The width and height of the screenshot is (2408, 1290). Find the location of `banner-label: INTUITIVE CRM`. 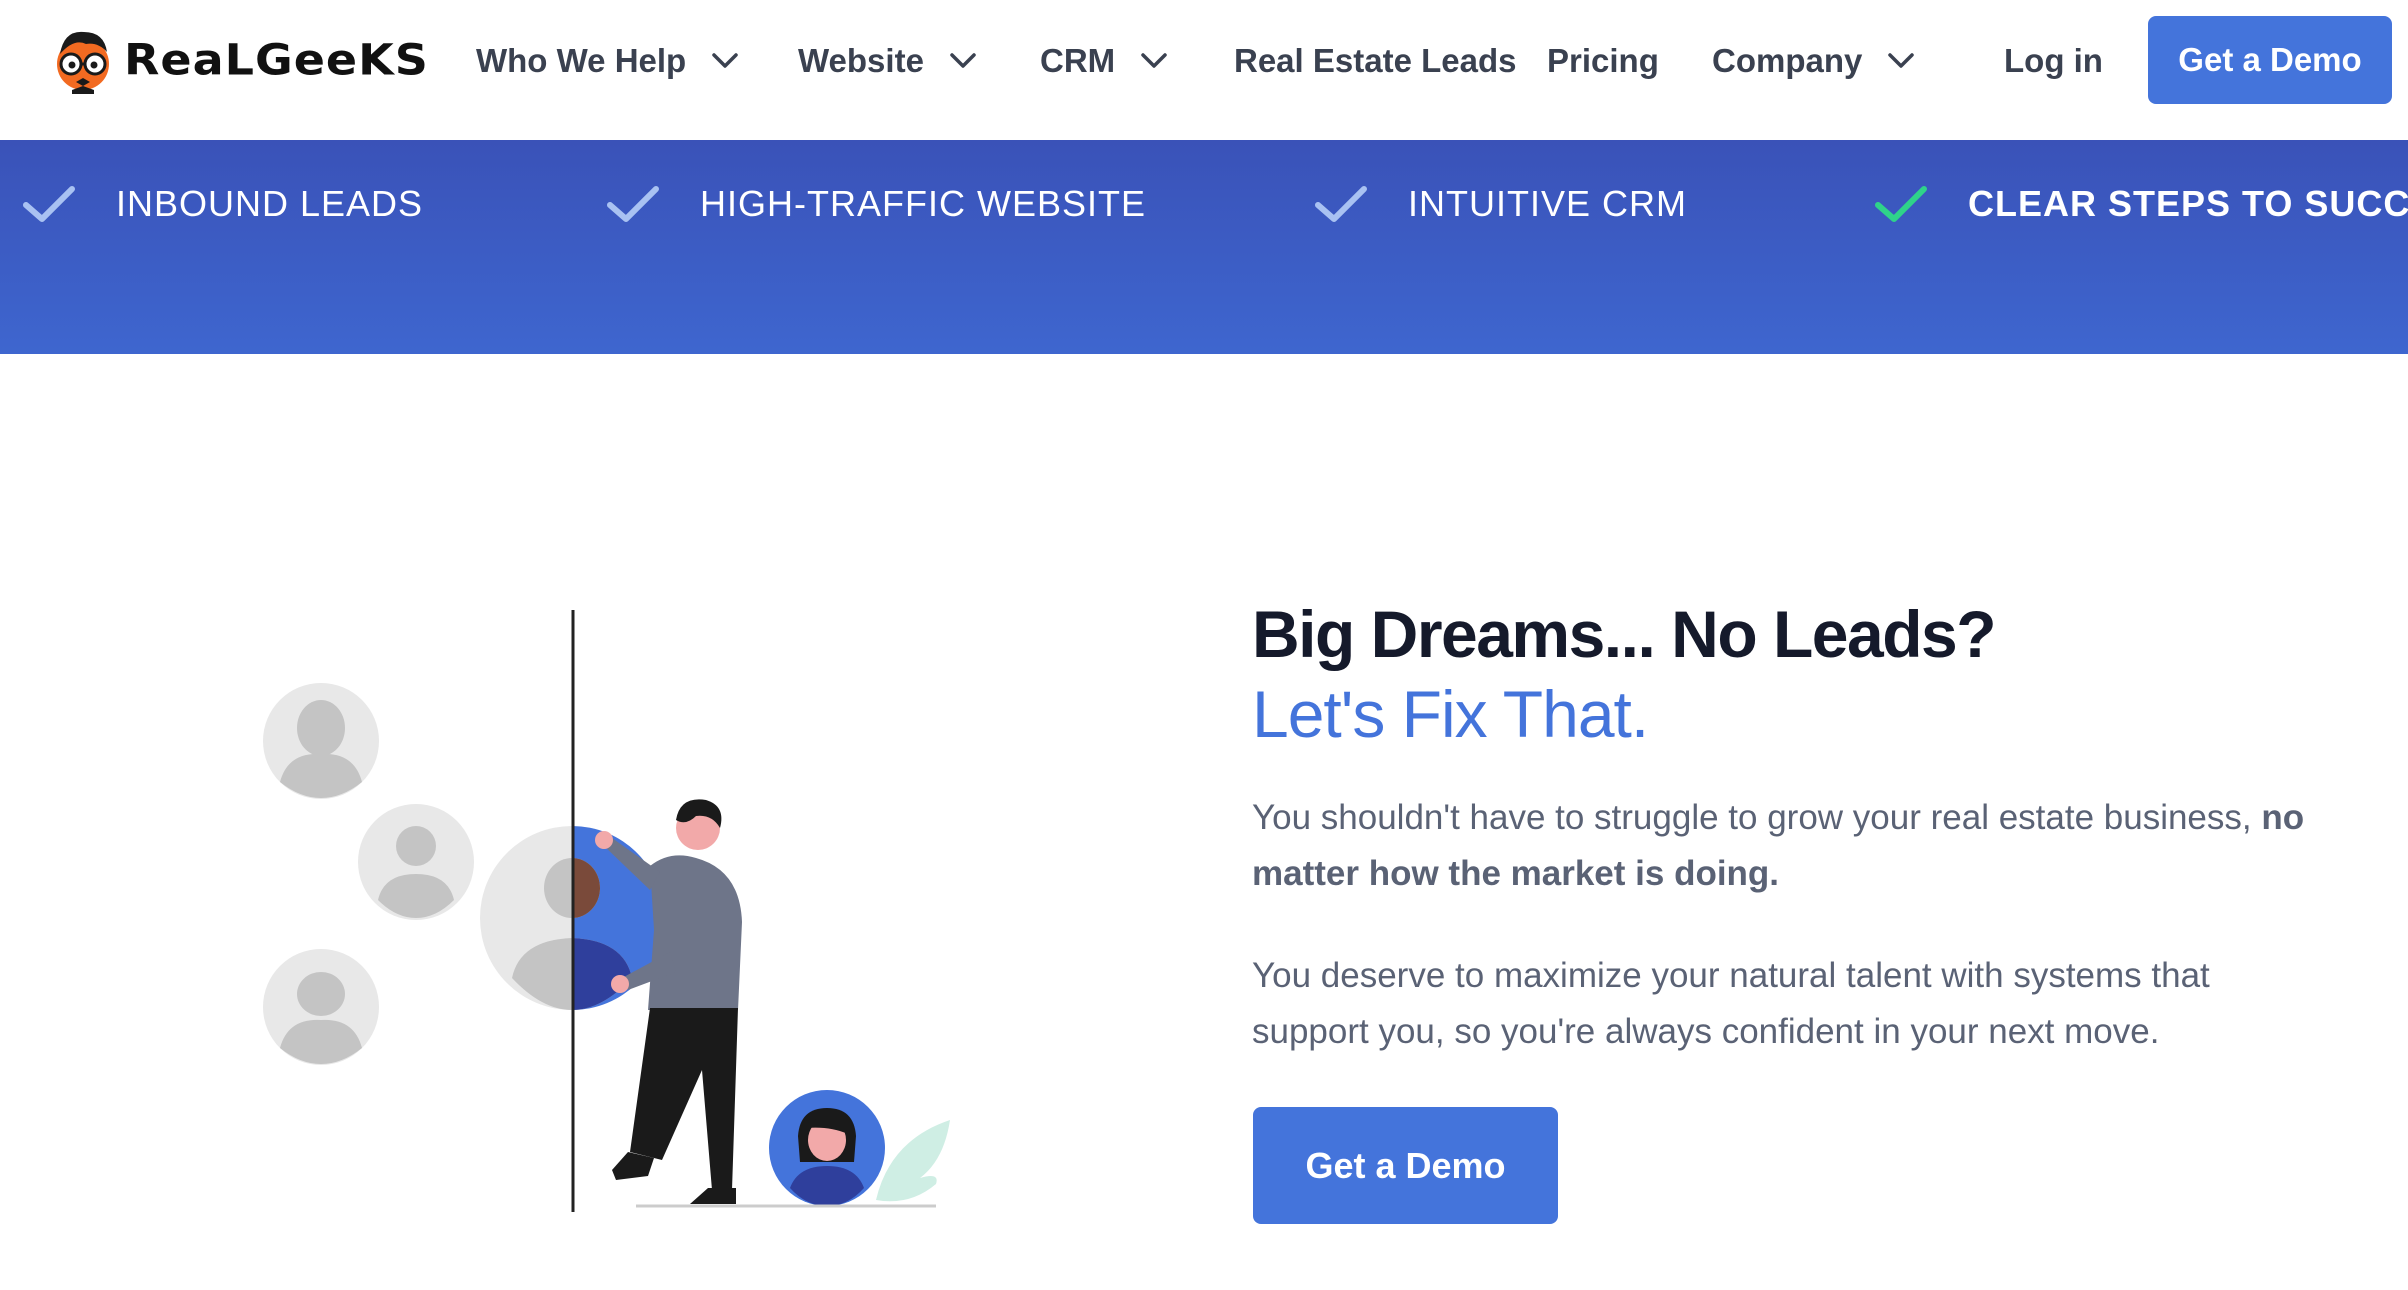

banner-label: INTUITIVE CRM is located at coordinates (1547, 203).